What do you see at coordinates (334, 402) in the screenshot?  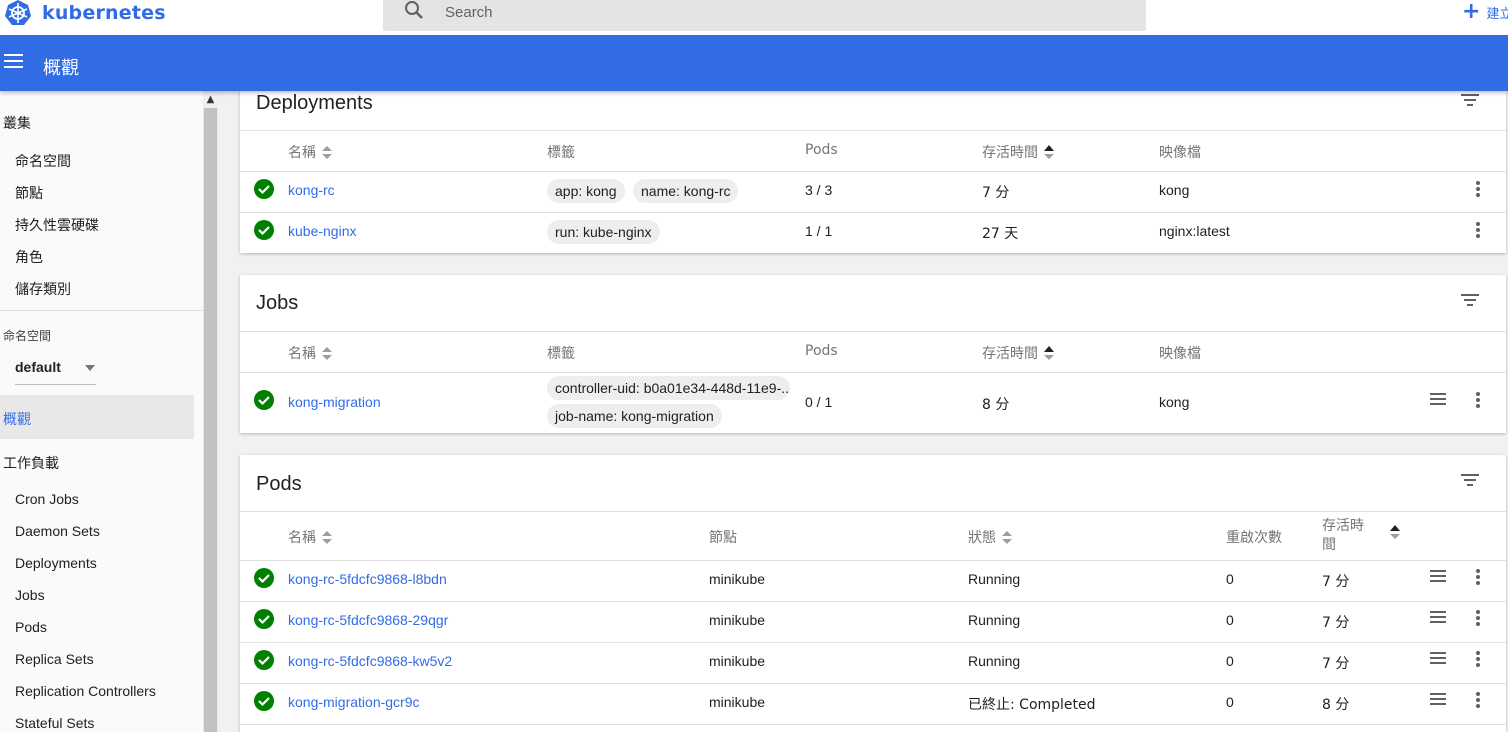 I see `job-name-link: kong-migration` at bounding box center [334, 402].